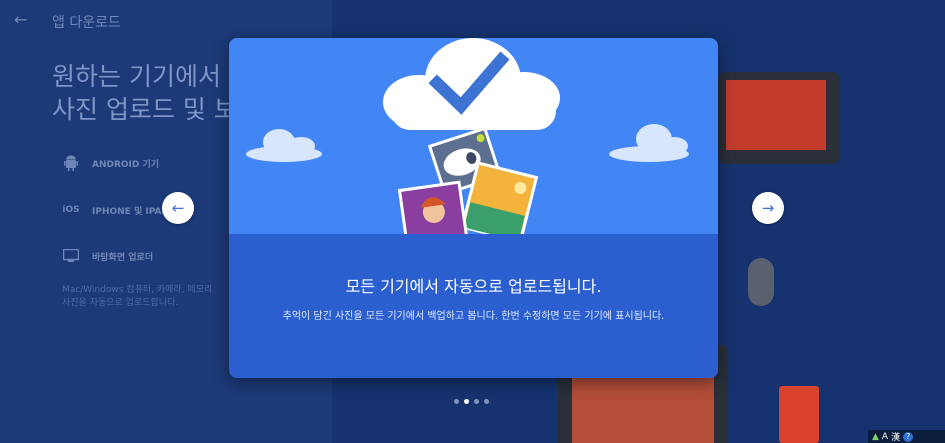 Image resolution: width=945 pixels, height=443 pixels. I want to click on option-desktop-uploader: 바탕화면 업로더, so click(107, 256).